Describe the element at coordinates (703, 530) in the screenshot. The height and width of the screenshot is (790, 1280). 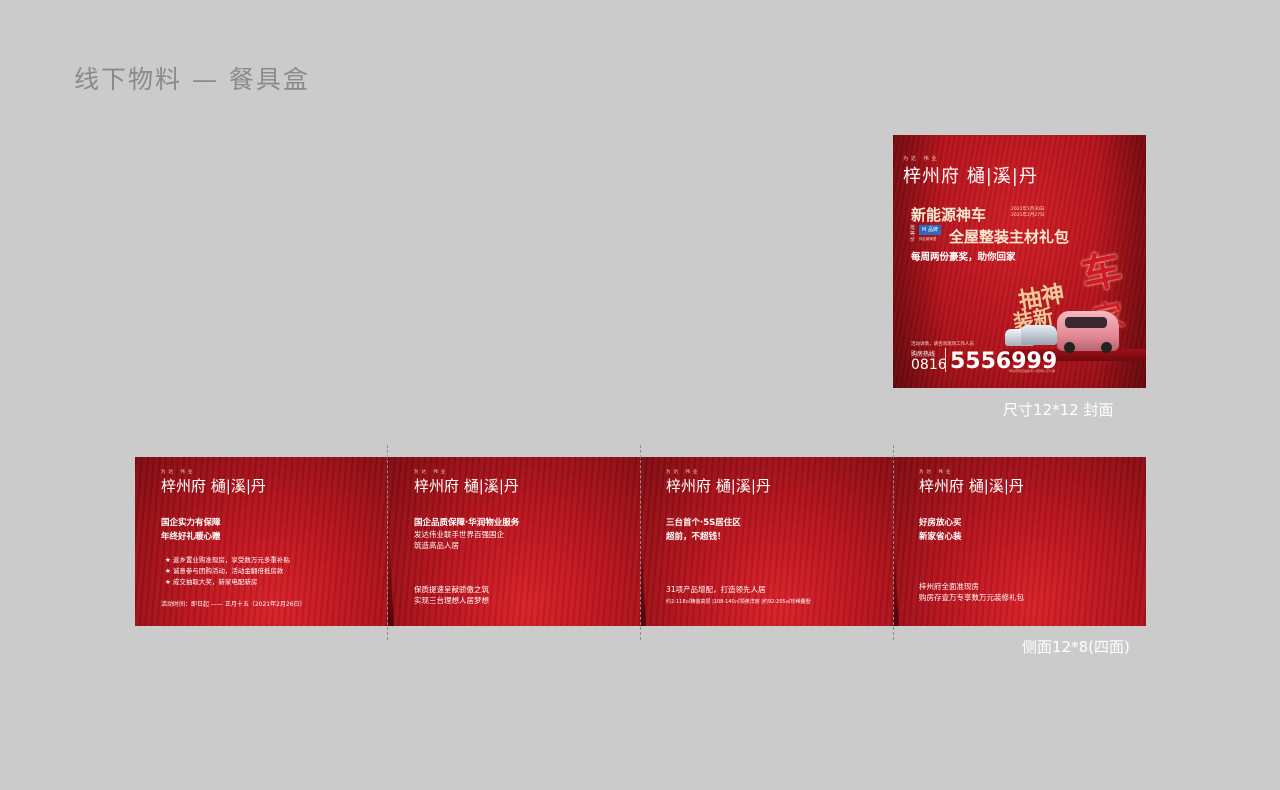
I see `panel-heading: 三台首个·5S居住区 超前，不超钱！` at that location.